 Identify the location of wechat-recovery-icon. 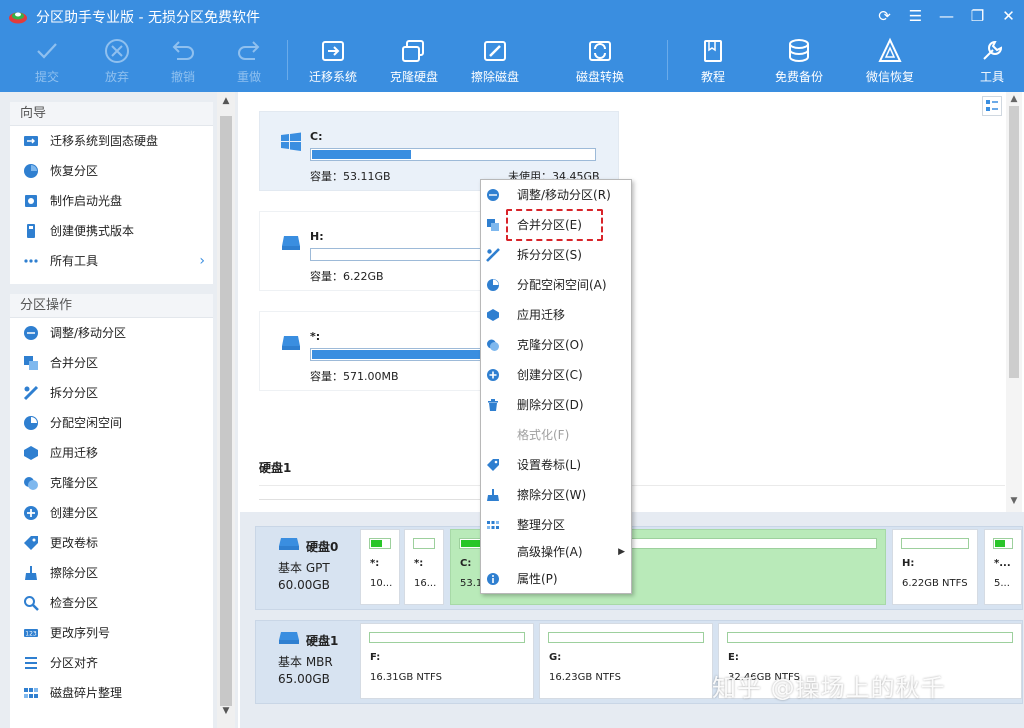
(890, 50).